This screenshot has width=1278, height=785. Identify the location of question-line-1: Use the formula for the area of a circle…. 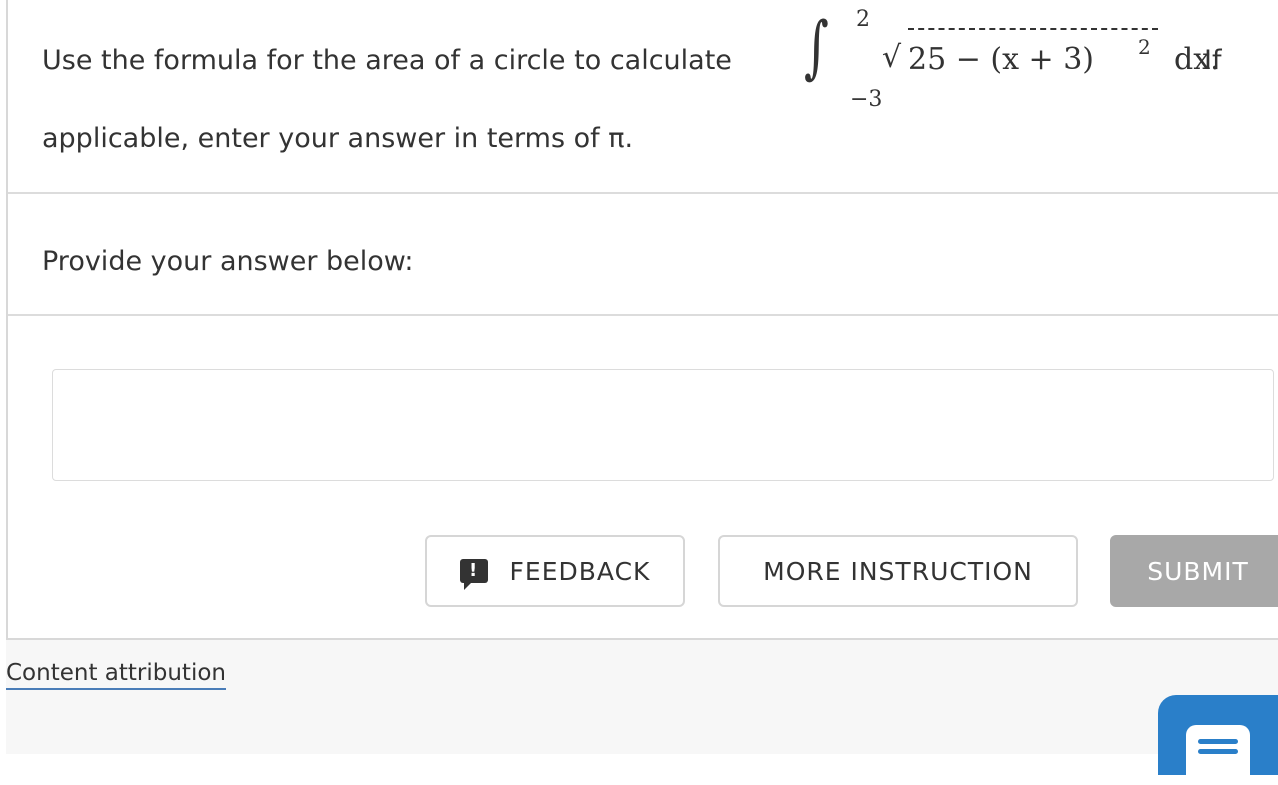
(387, 60).